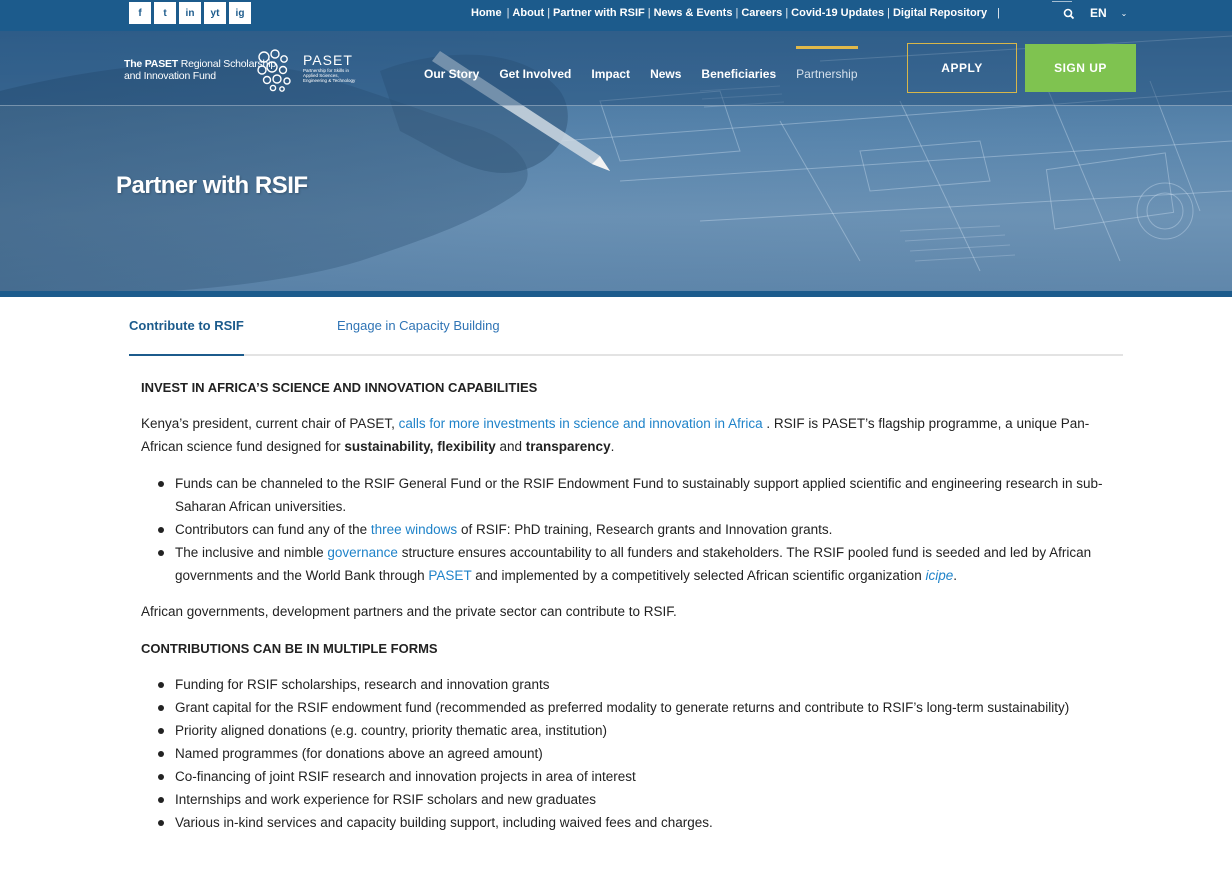 This screenshot has width=1232, height=869. I want to click on nav-get-involved: Get Involved, so click(535, 74).